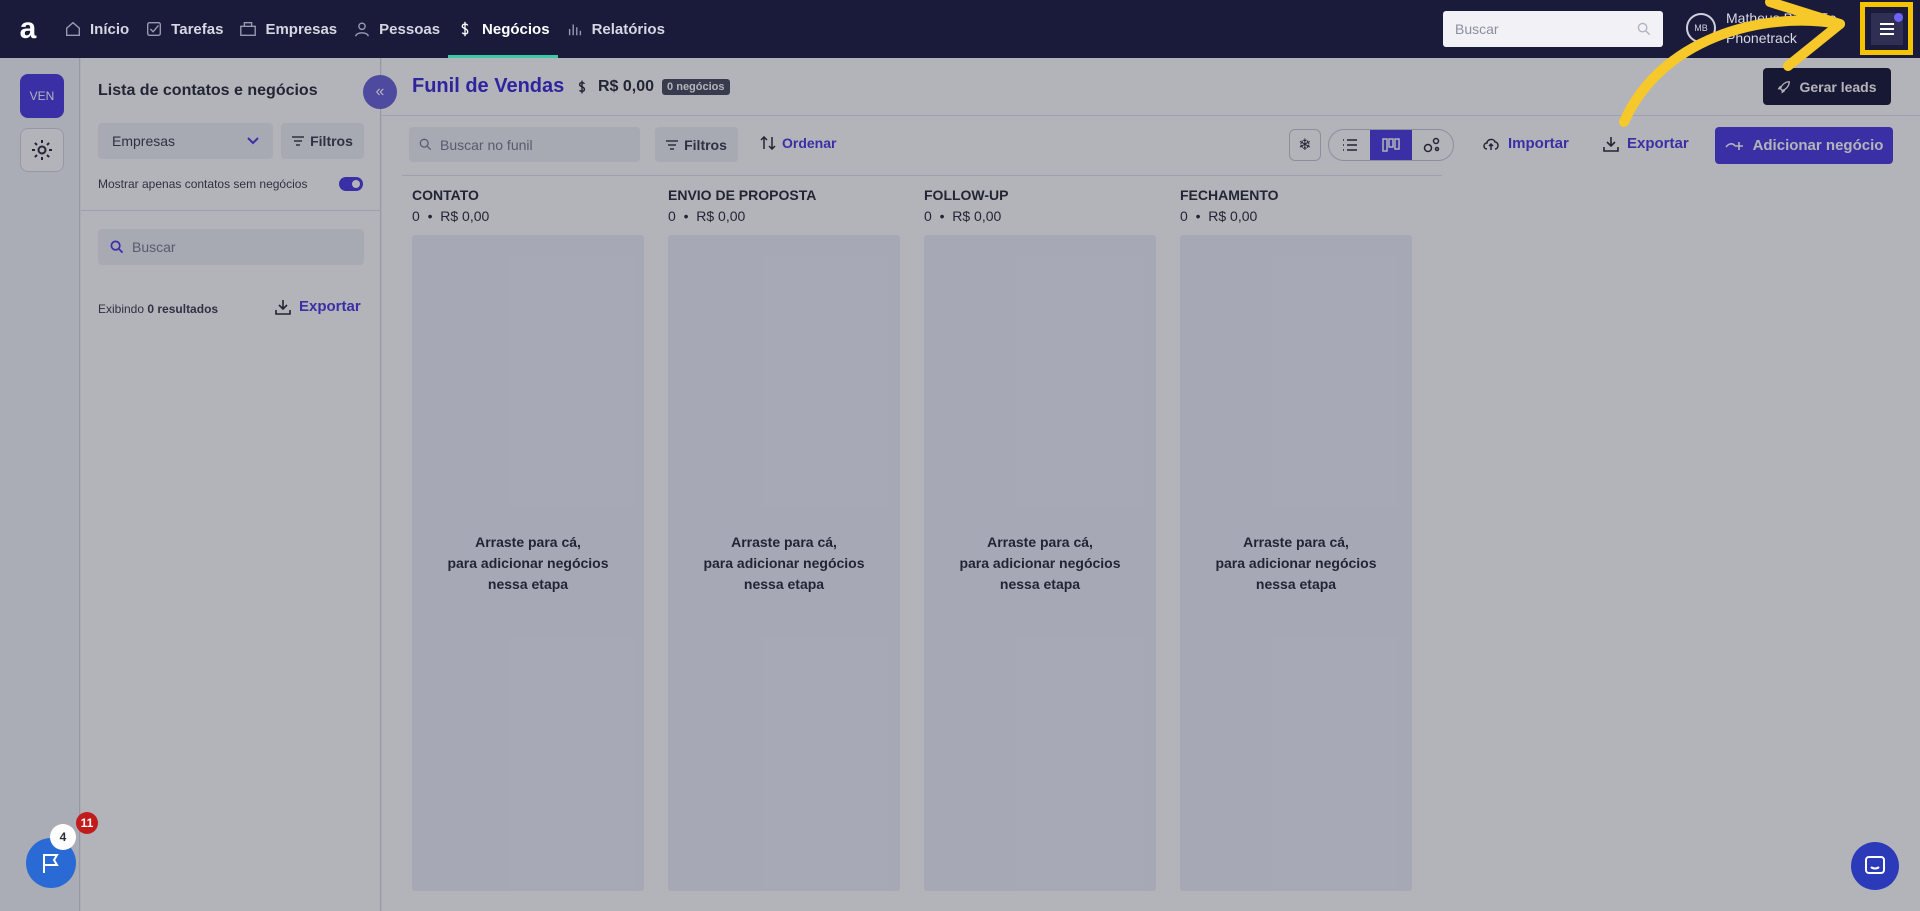  I want to click on funnel-value: R$ 0,00, so click(626, 86).